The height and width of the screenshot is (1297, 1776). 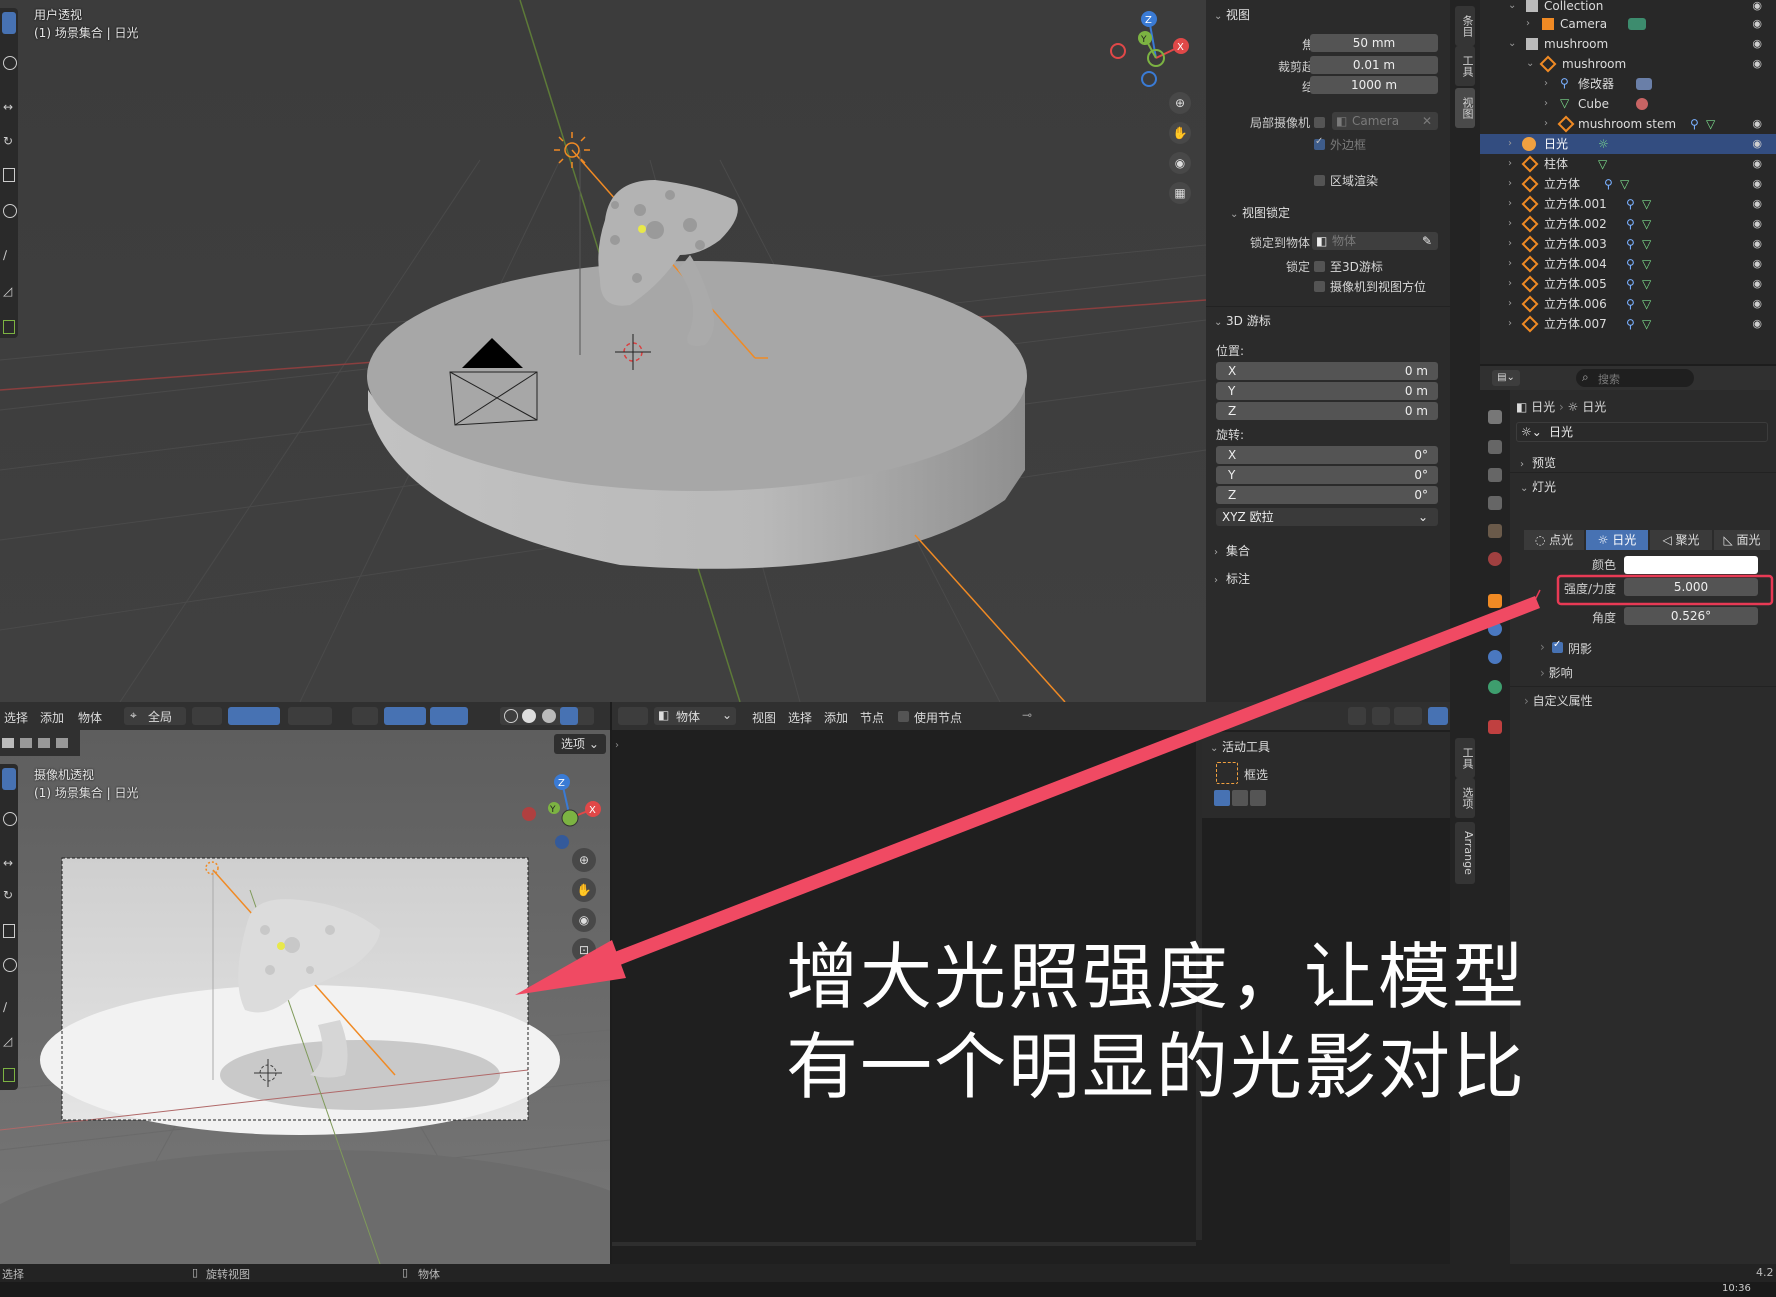 What do you see at coordinates (207, 716) in the screenshot?
I see `pivot-icon` at bounding box center [207, 716].